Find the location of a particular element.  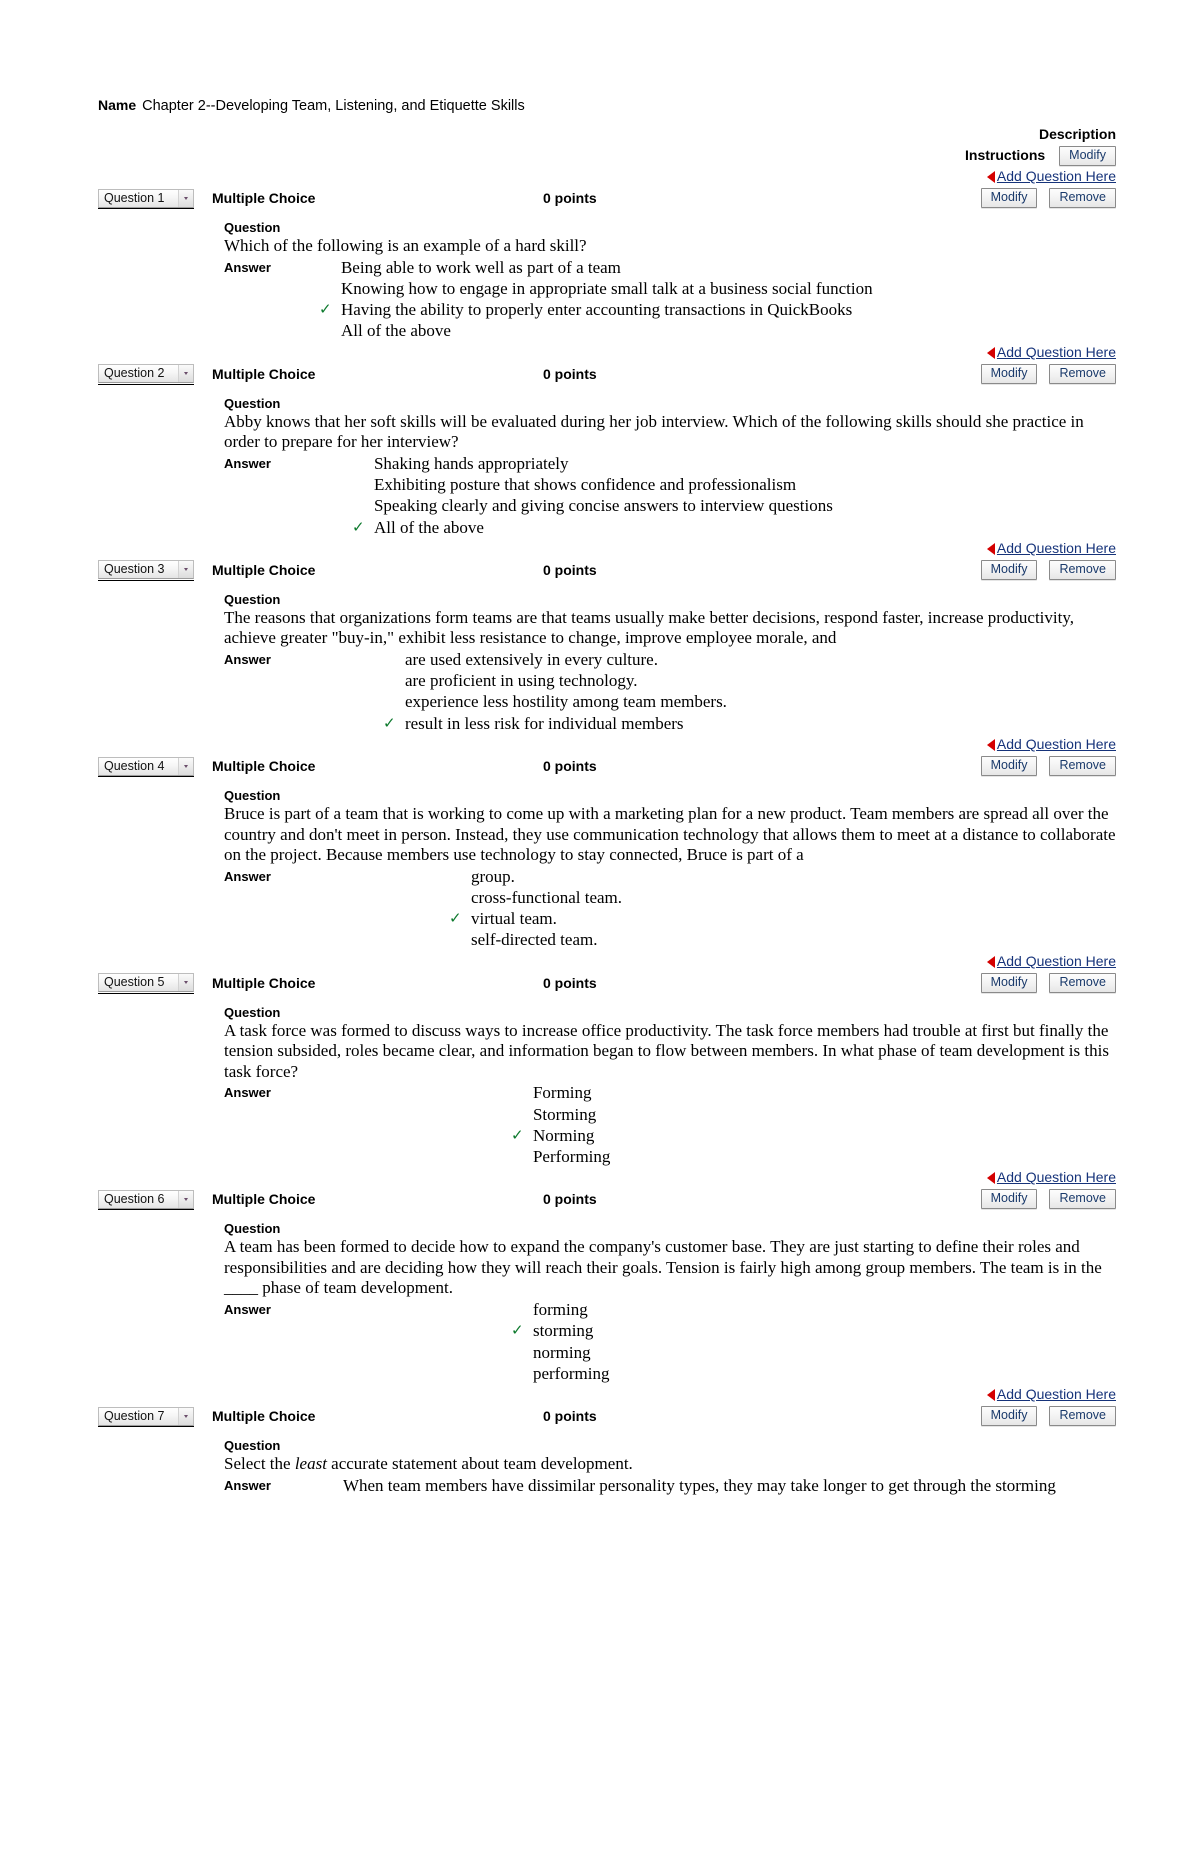

question-number-select: Question 5 is located at coordinates (146, 983).